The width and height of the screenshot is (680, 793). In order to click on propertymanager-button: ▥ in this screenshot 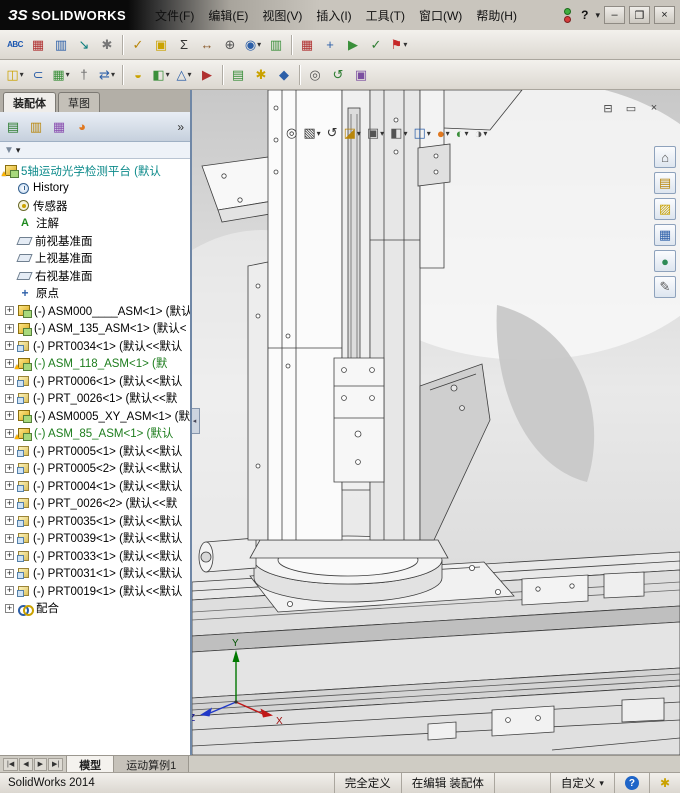, I will do `click(36, 127)`.